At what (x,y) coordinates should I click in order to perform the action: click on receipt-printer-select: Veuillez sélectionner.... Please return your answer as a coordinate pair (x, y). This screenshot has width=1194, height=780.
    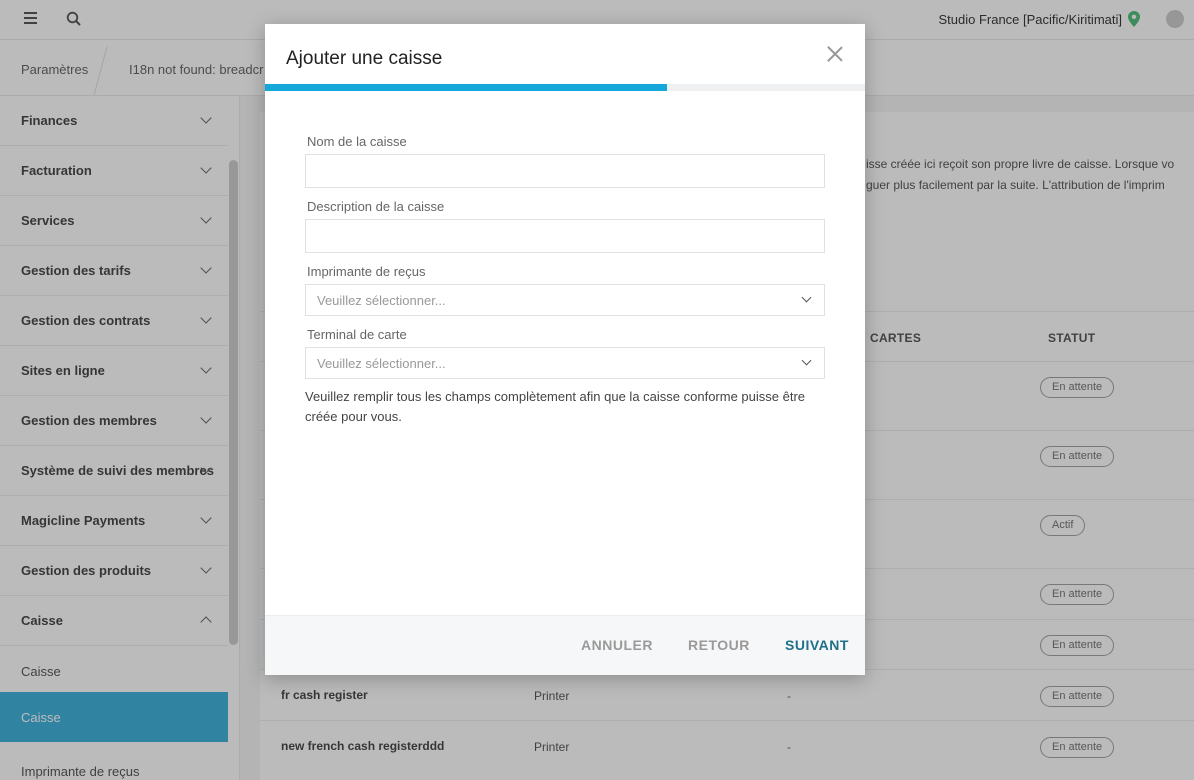
    Looking at the image, I should click on (565, 300).